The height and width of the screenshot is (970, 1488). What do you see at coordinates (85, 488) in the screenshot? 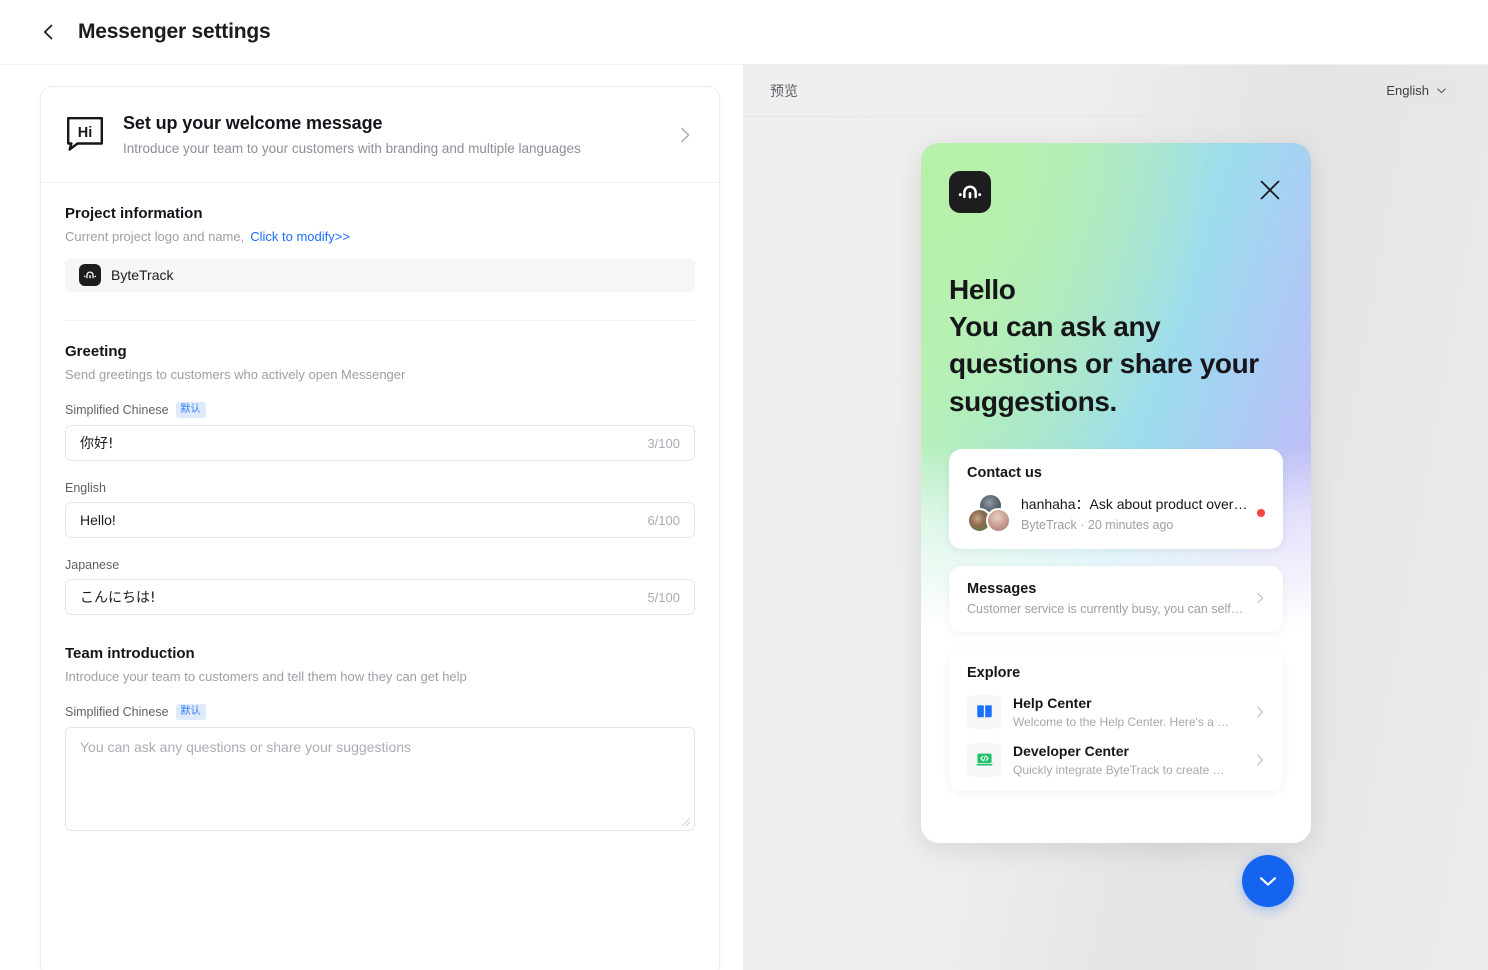
I see `greeting-lang-en: English` at bounding box center [85, 488].